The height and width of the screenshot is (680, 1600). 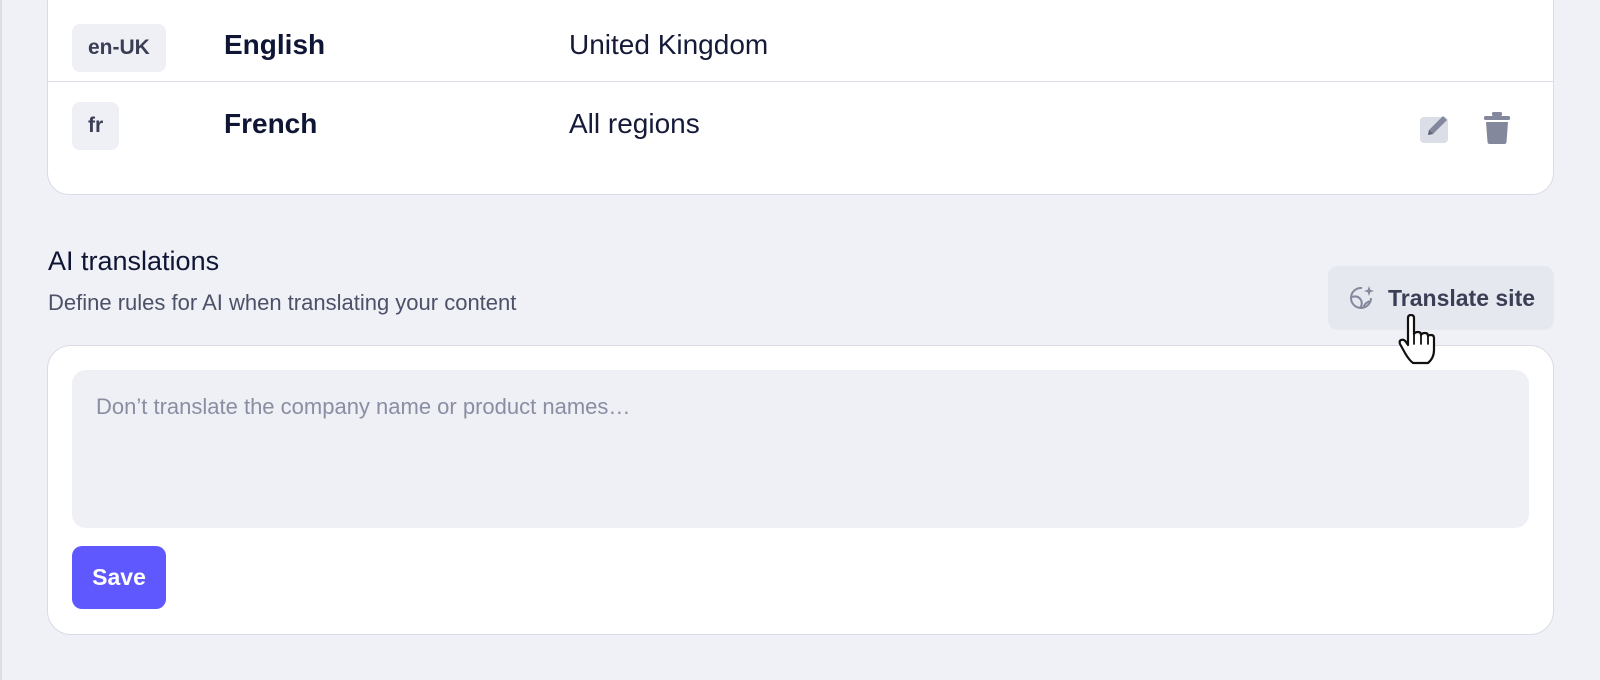 I want to click on locale-code-badge: en-UK, so click(x=119, y=48).